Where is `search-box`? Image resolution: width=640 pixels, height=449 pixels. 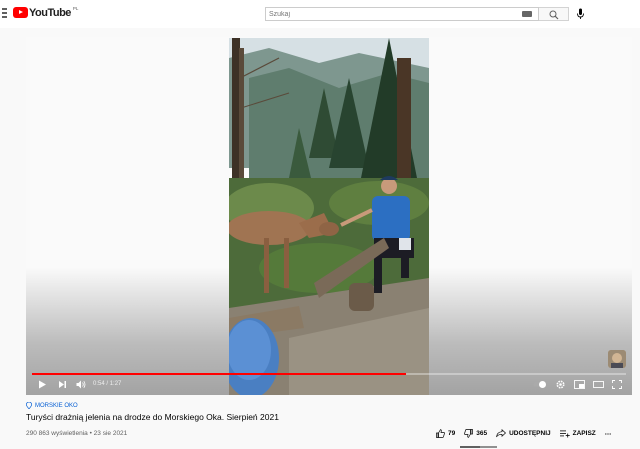
search-box is located at coordinates (402, 14).